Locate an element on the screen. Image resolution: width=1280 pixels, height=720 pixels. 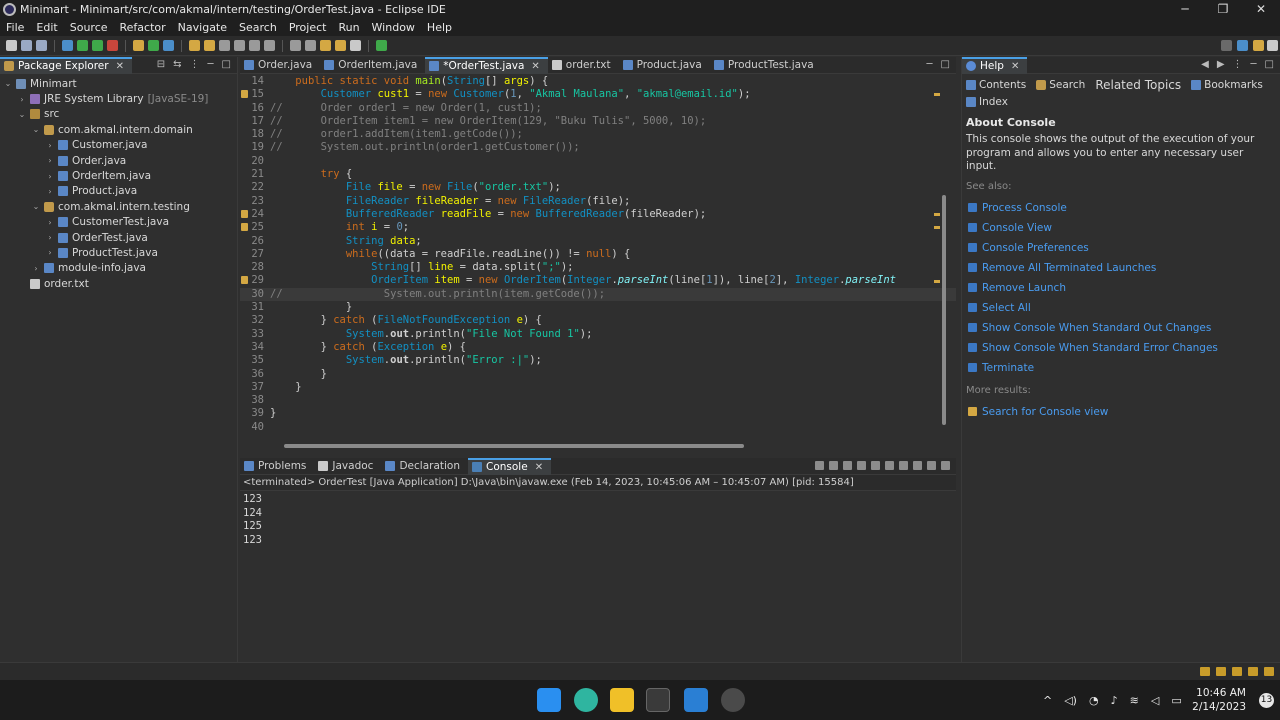
code-line: 32 } catch (FileNotFoundException e) { is located at coordinates (598, 320).